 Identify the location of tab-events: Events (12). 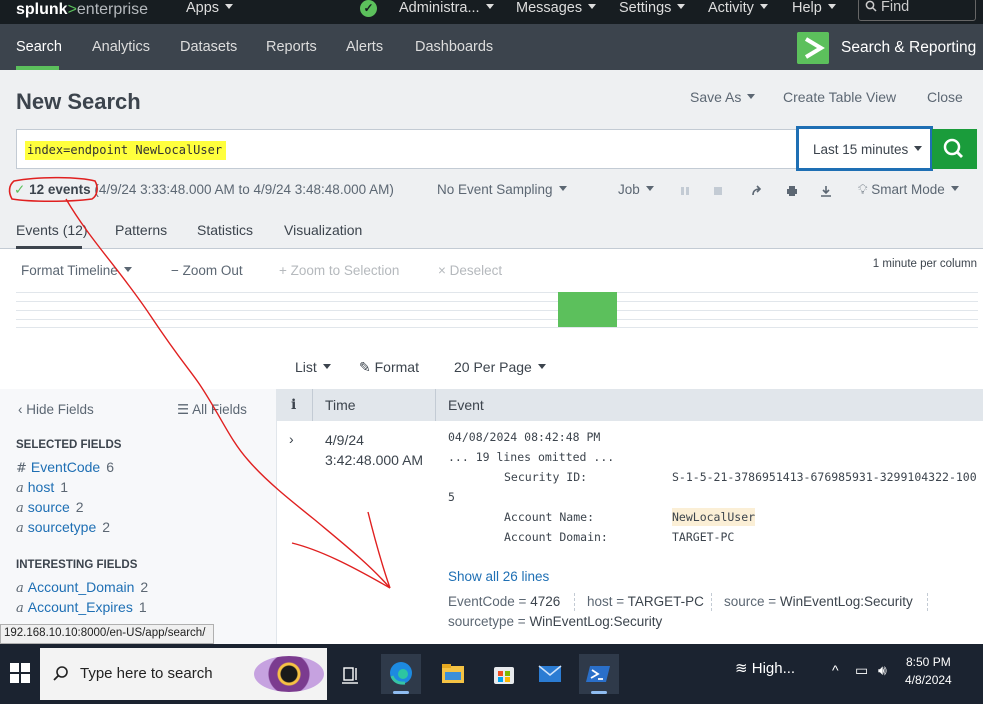
(52, 230).